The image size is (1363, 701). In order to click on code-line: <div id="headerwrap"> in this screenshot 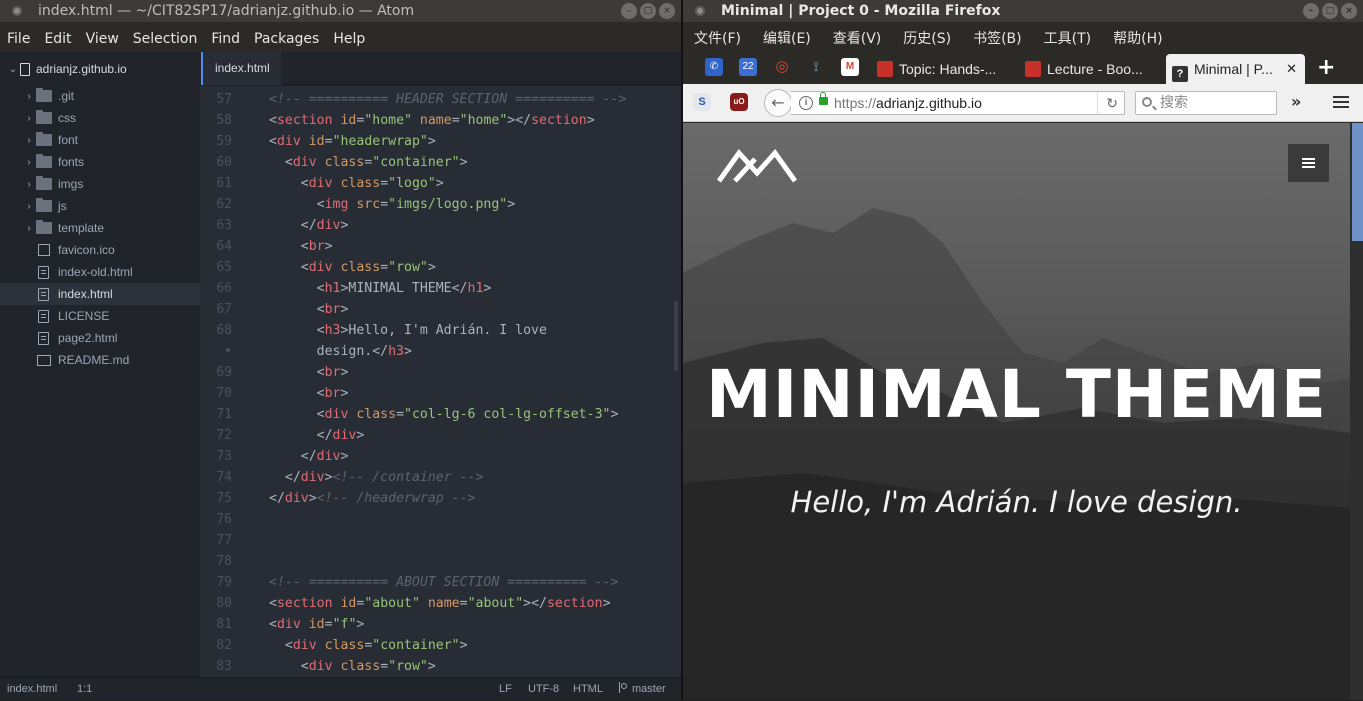, I will do `click(352, 141)`.